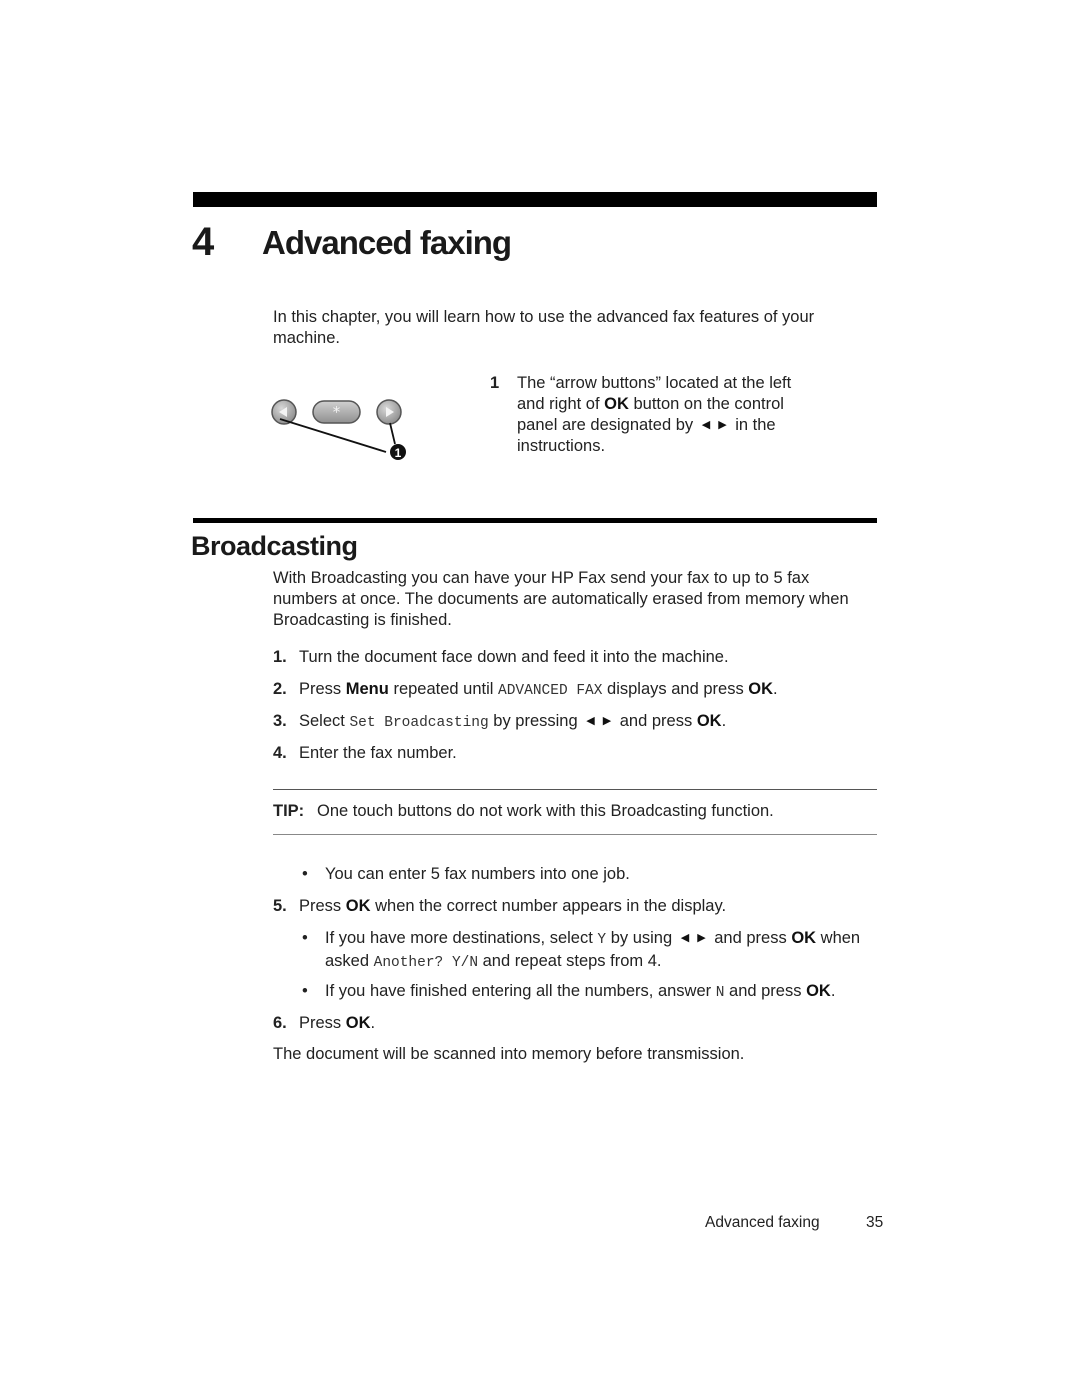  Describe the element at coordinates (535, 721) in the screenshot. I see `step-text: by pressing` at that location.